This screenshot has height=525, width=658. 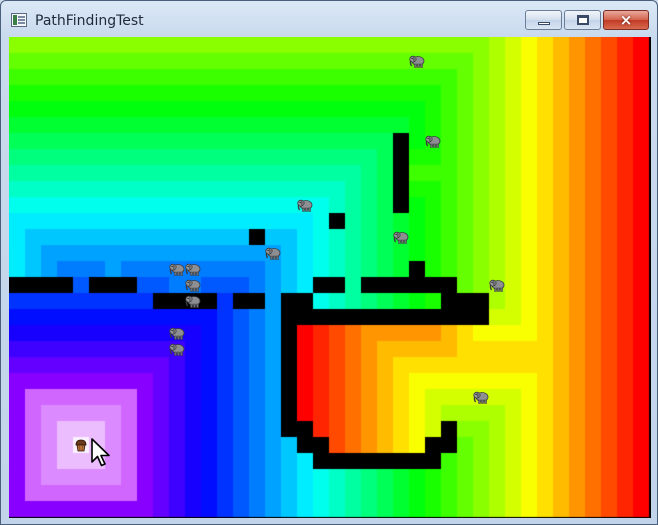 I want to click on minimize-icon, so click(x=544, y=23).